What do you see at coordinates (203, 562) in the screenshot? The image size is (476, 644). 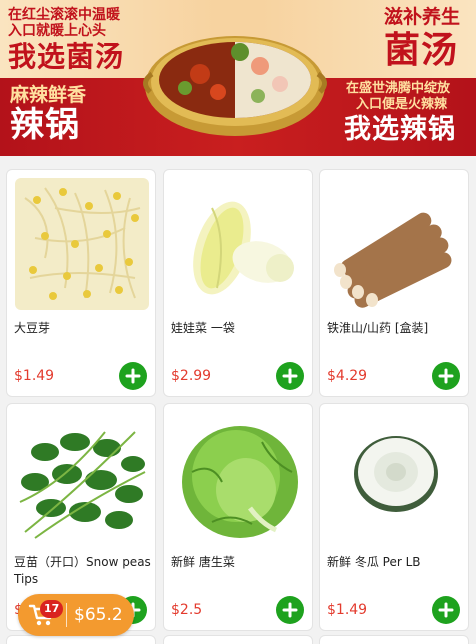 I see `product-name: 新鲜 唐生菜` at bounding box center [203, 562].